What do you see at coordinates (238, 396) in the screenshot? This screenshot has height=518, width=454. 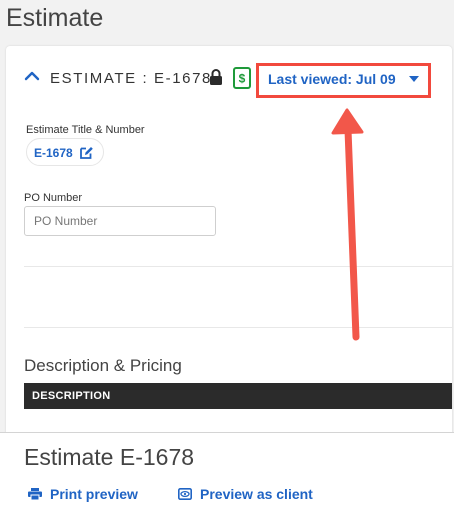 I see `pricing-table-header: DESCRIPTION` at bounding box center [238, 396].